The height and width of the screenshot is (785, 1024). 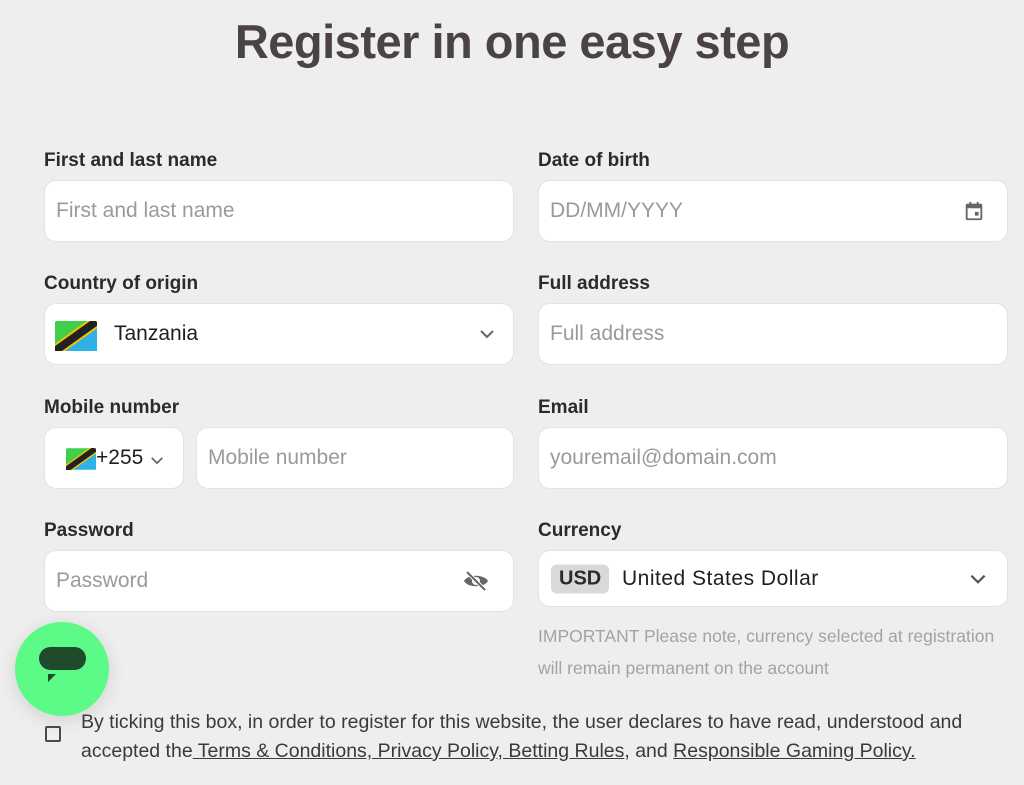 I want to click on password-field, so click(x=279, y=581).